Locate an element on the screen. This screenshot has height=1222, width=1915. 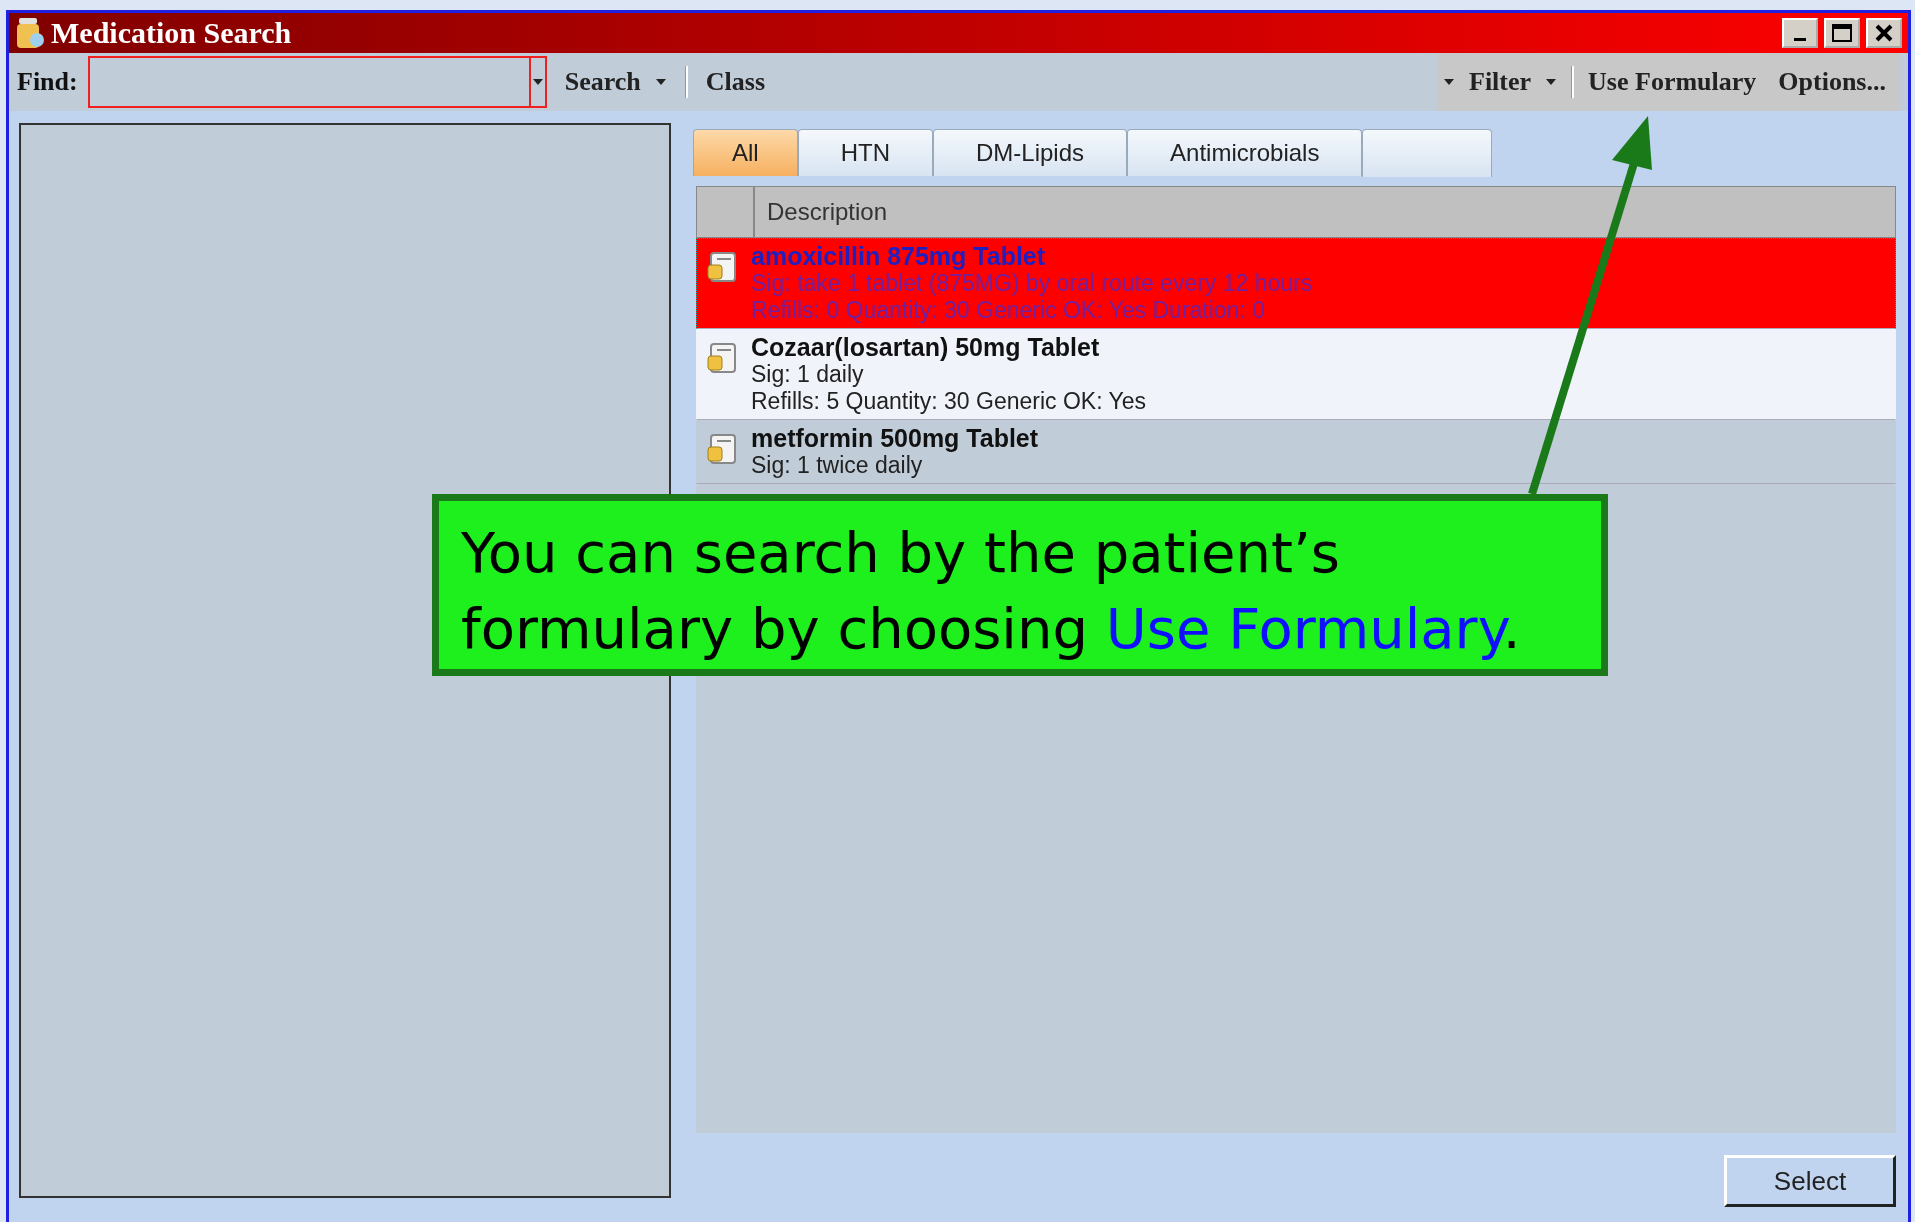
maximize-button is located at coordinates (1842, 33).